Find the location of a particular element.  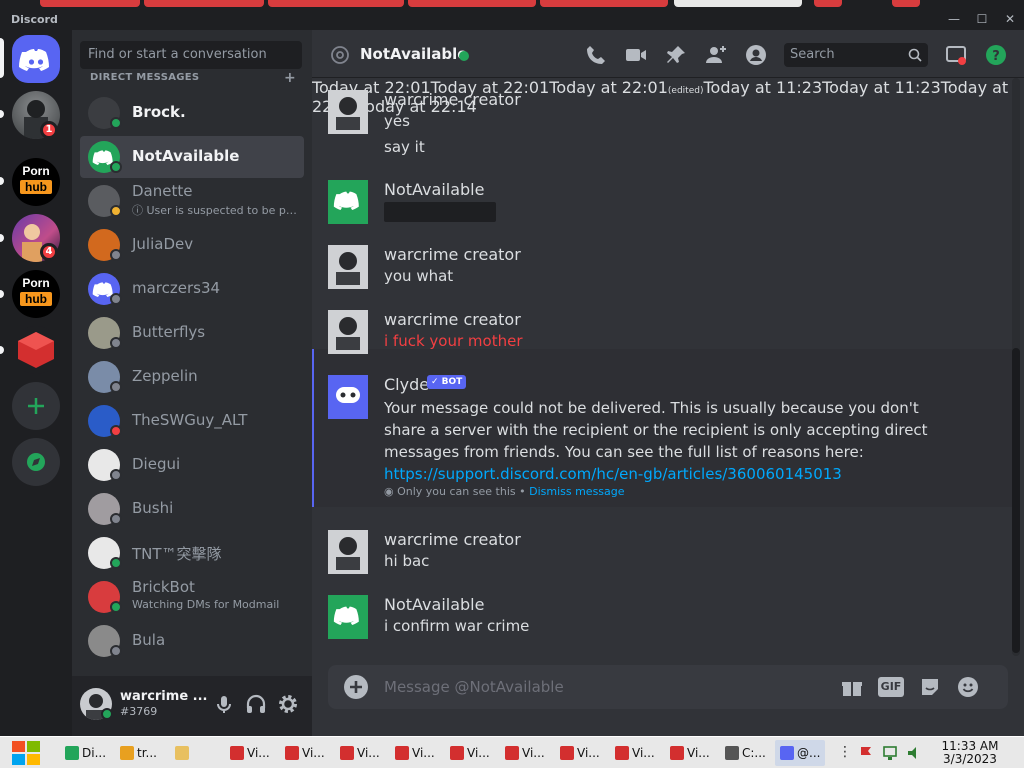

emoji-icon is located at coordinates (968, 687).